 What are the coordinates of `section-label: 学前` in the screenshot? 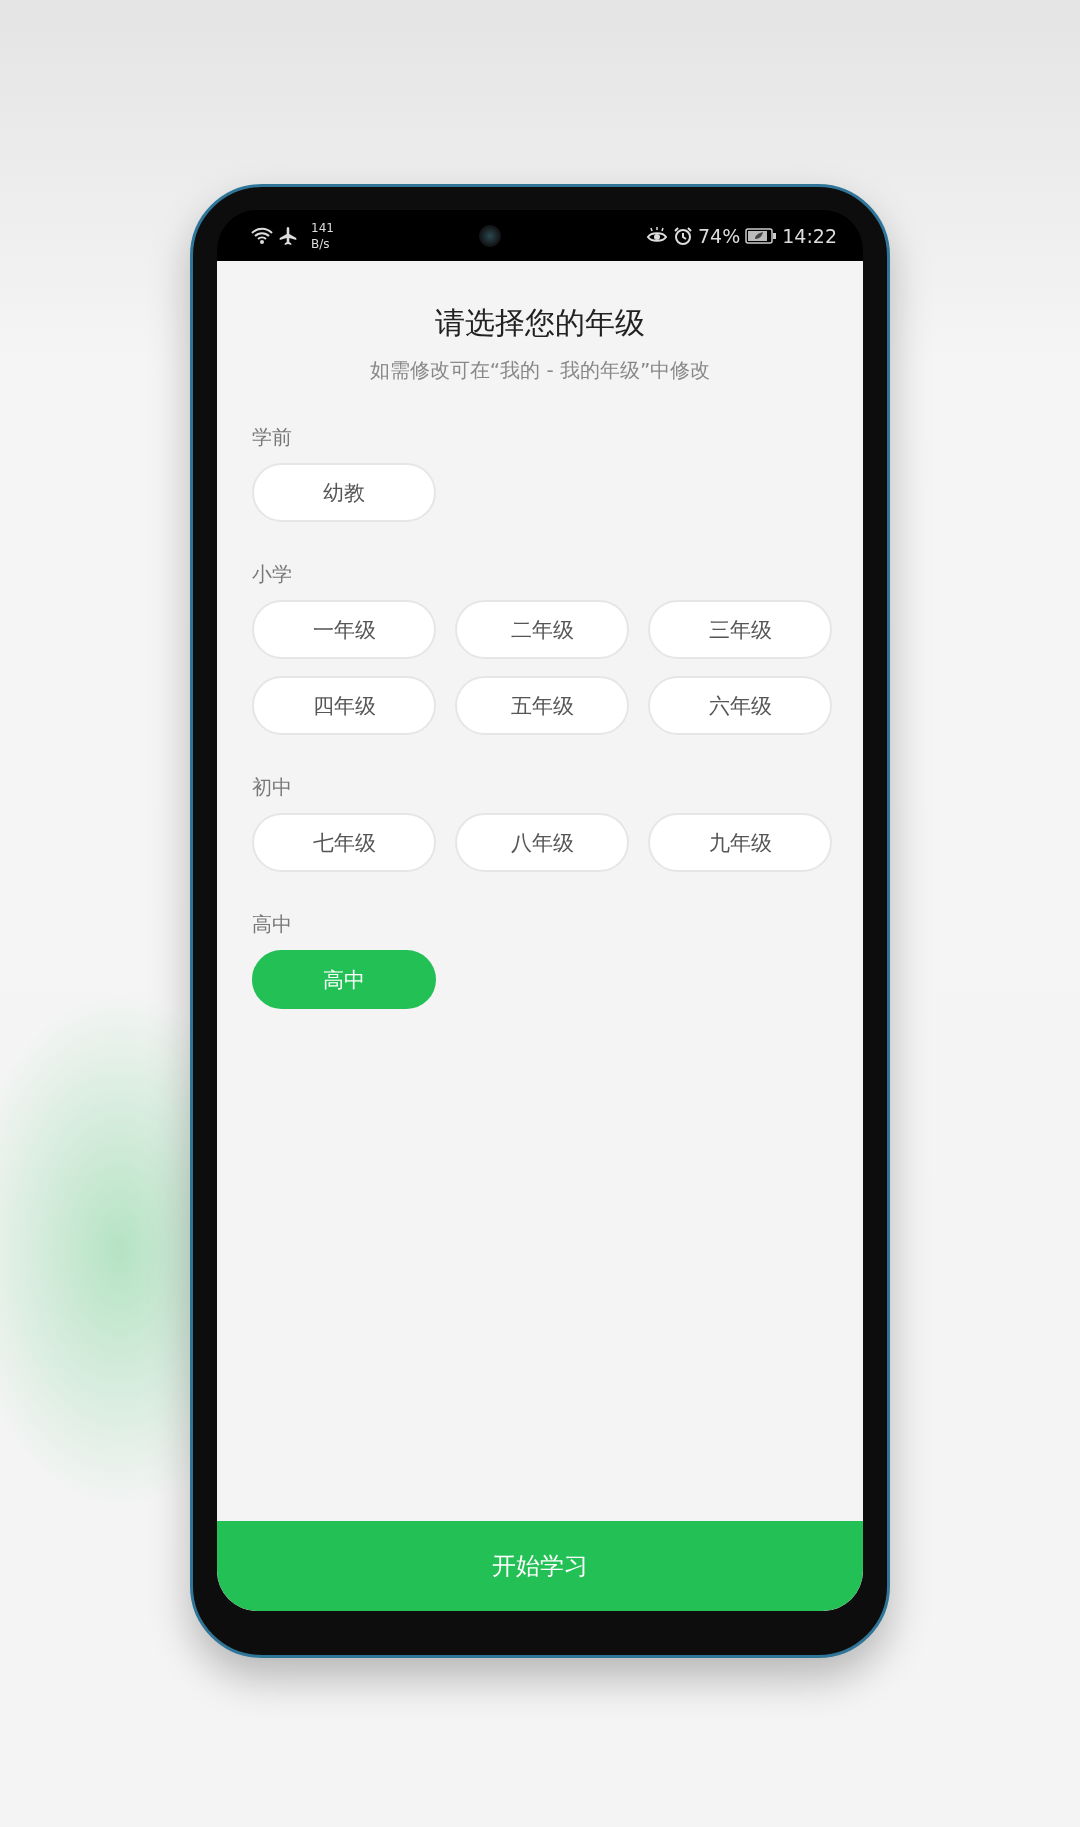 It's located at (272, 437).